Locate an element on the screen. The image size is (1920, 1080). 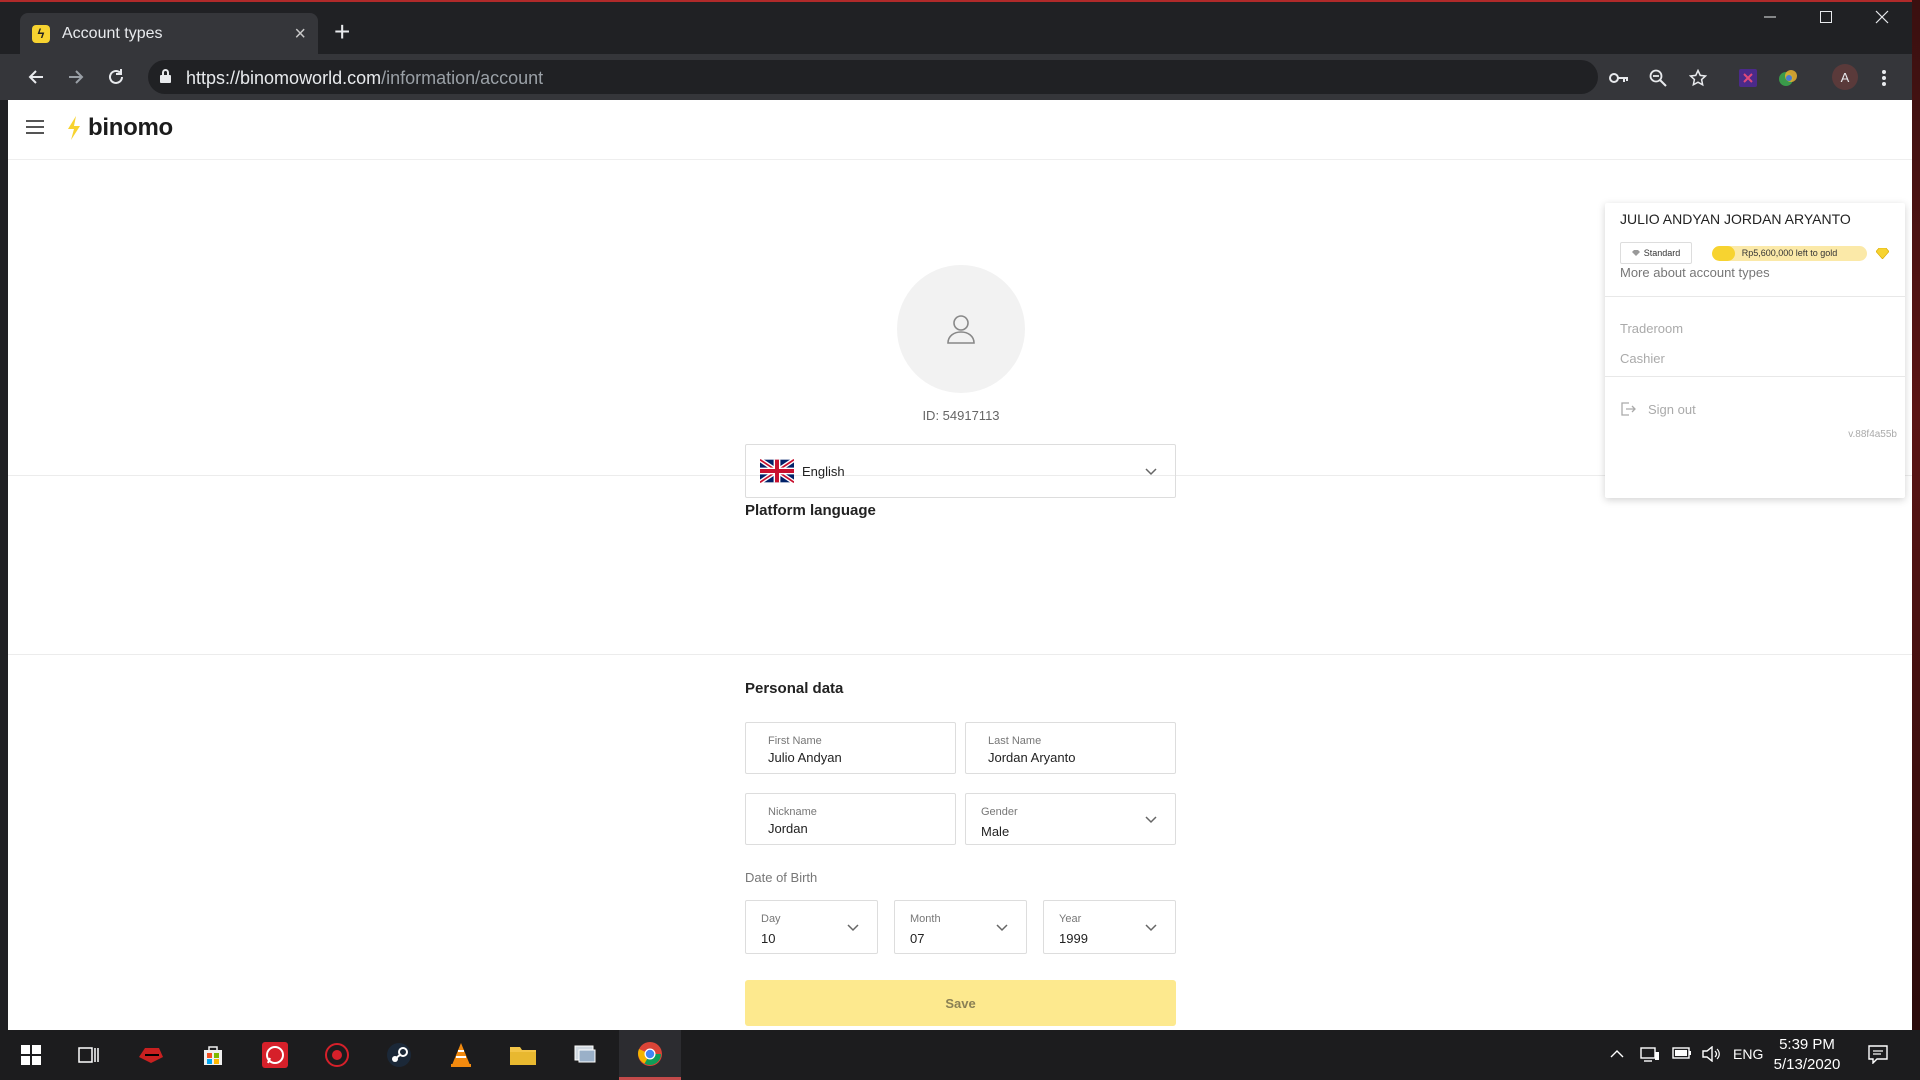
reload-icon is located at coordinates (116, 77).